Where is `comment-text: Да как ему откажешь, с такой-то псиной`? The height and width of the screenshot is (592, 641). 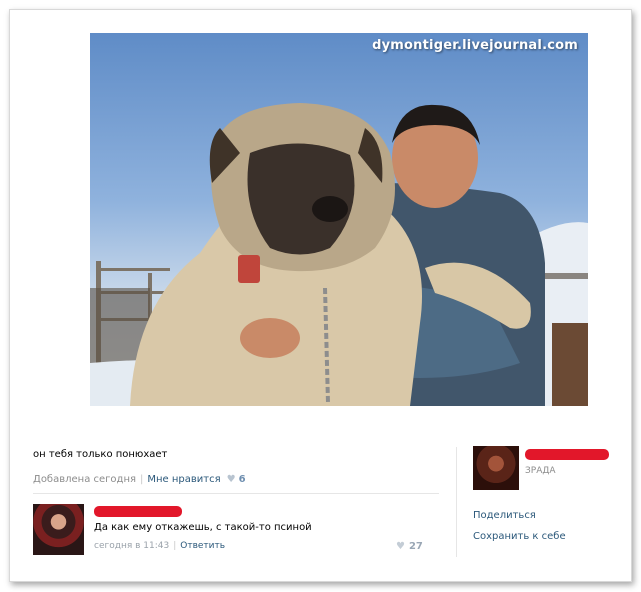 comment-text: Да как ему откажешь, с такой-то псиной is located at coordinates (203, 527).